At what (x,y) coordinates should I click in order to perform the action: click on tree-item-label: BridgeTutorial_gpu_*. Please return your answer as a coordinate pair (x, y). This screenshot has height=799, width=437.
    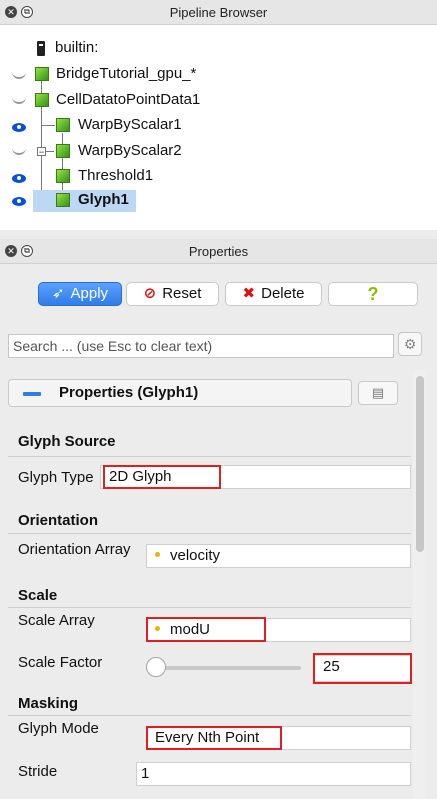
    Looking at the image, I should click on (126, 73).